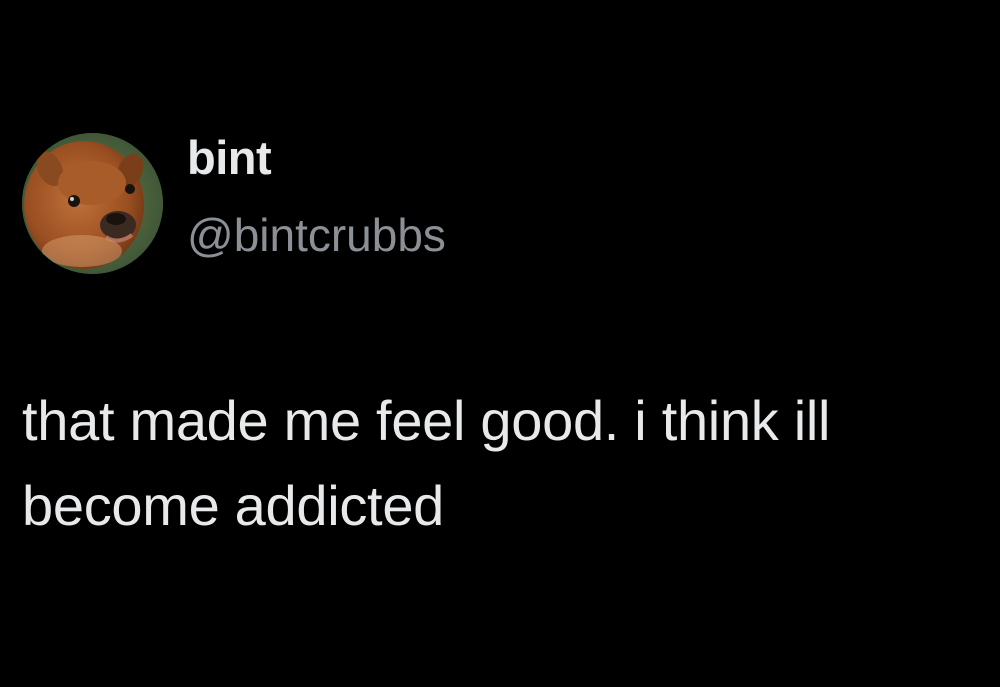 The height and width of the screenshot is (687, 1000). Describe the element at coordinates (229, 158) in the screenshot. I see `display-name: bint` at that location.